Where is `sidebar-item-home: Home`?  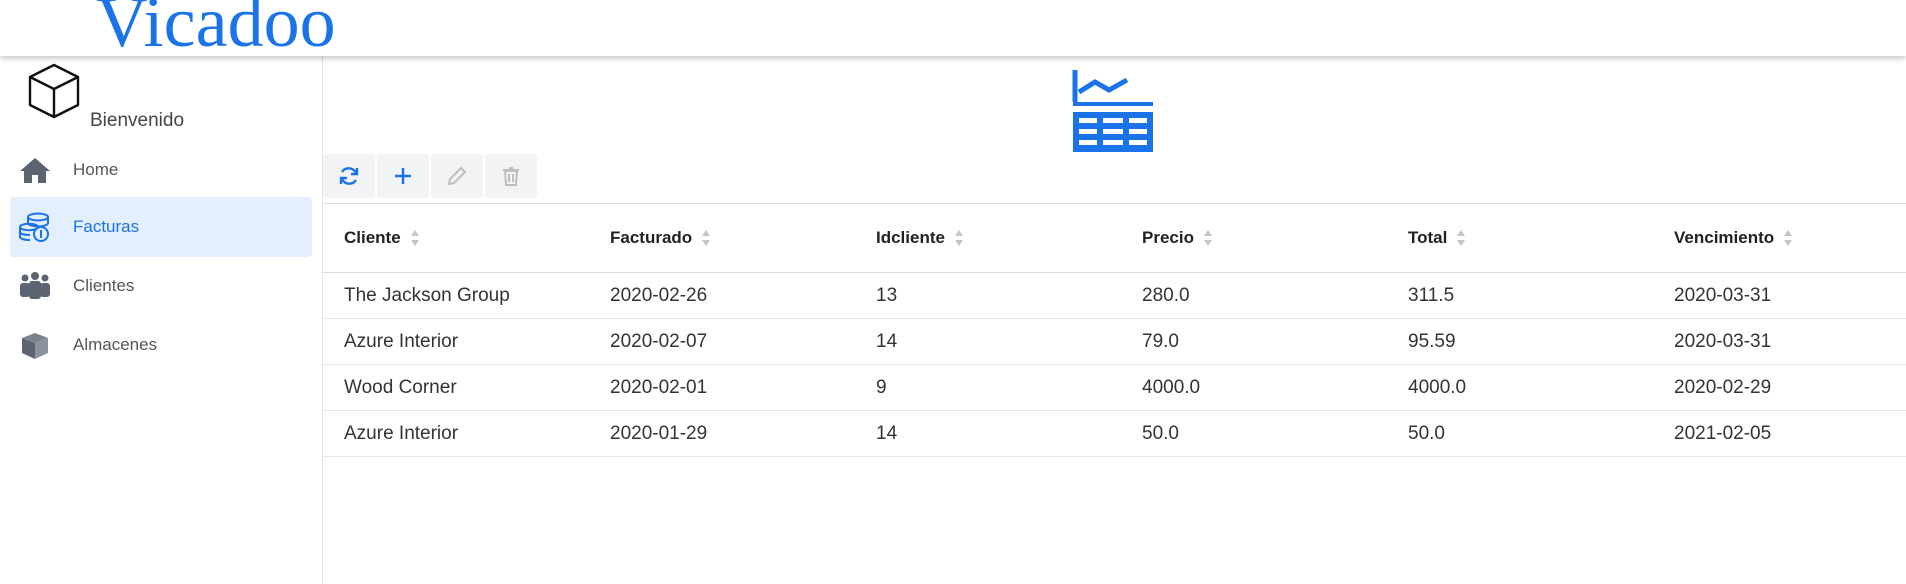 sidebar-item-home: Home is located at coordinates (161, 170).